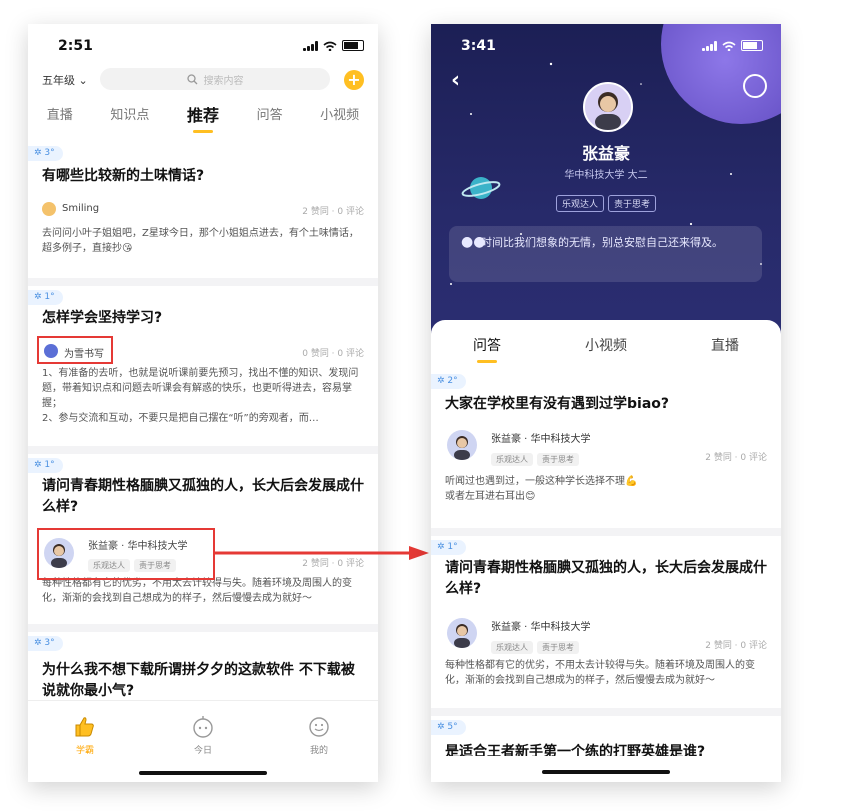 The height and width of the screenshot is (812, 856). What do you see at coordinates (204, 681) in the screenshot?
I see `question-title: 为什么我不想下载所谓拼夕夕的这款软件 不下载被说就你最小气?` at bounding box center [204, 681].